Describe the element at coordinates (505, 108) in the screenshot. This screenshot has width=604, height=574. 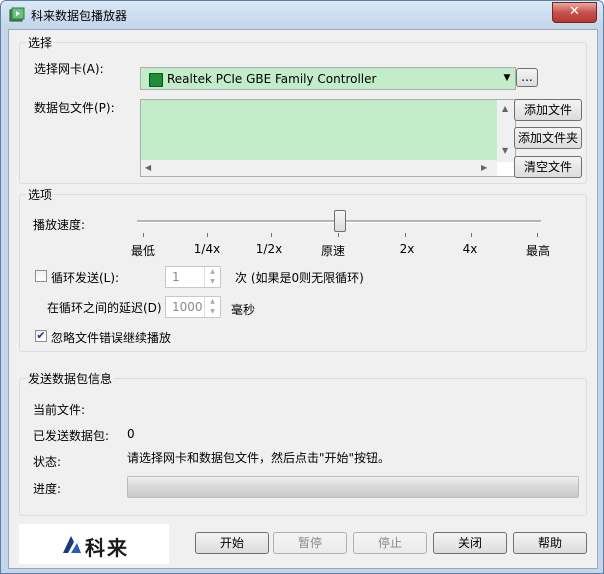
I see `scroll-up-icon: ▲` at that location.